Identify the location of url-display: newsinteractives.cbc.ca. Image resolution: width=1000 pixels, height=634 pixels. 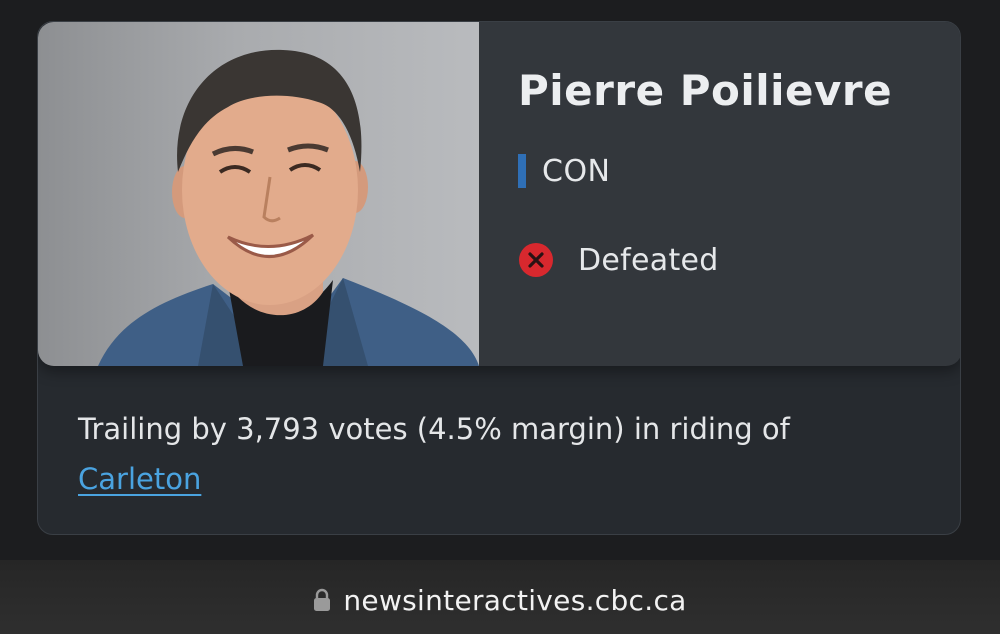
(499, 600).